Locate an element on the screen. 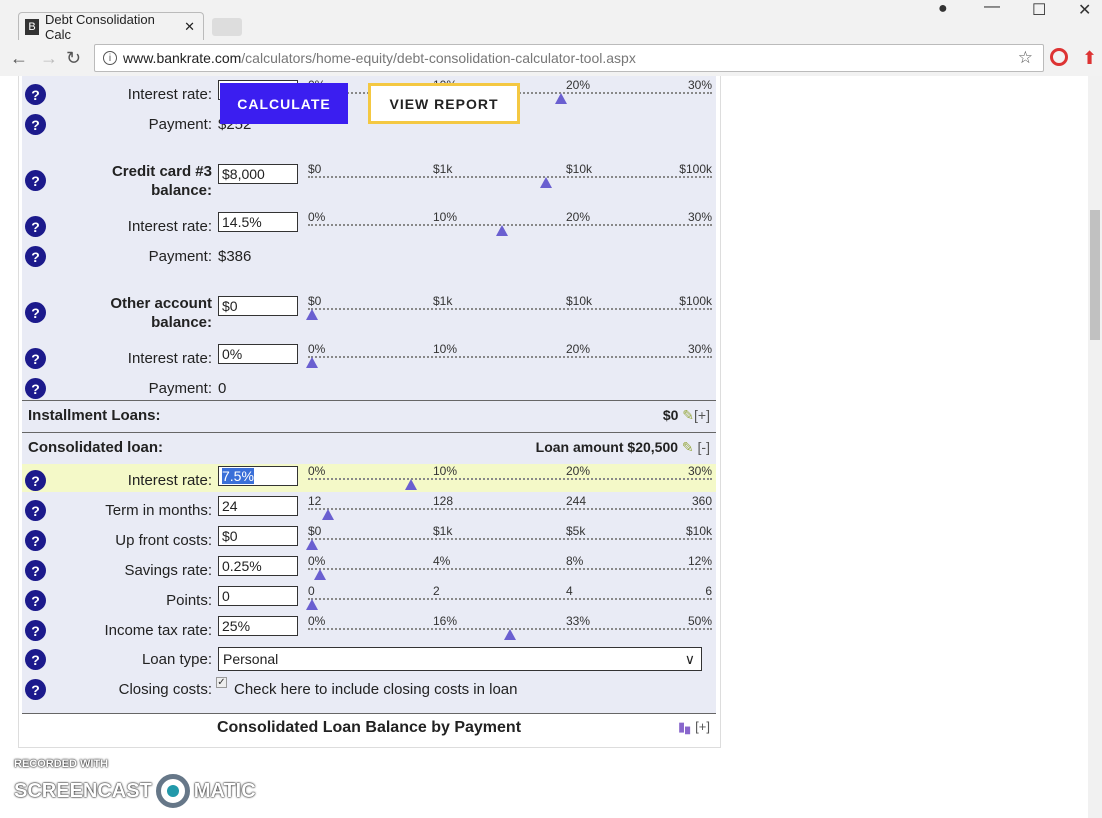 The image size is (1102, 818). bookmark-star-icon: ☆ is located at coordinates (1025, 58).